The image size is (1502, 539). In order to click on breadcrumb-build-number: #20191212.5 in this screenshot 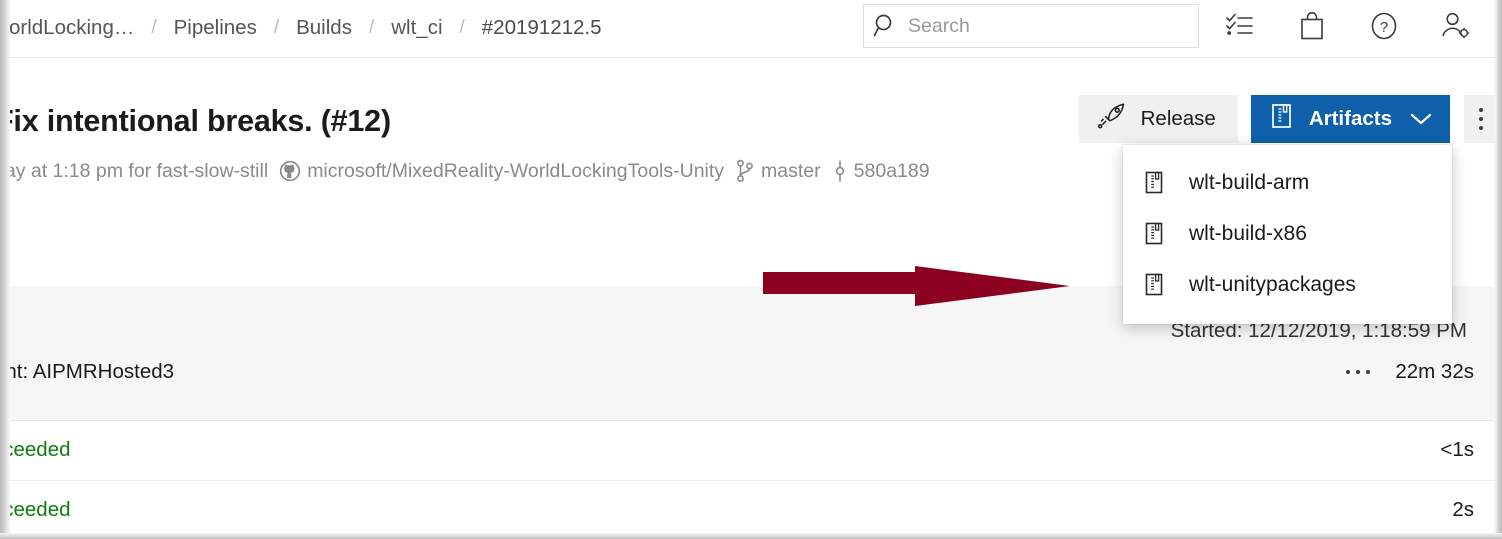, I will do `click(542, 28)`.